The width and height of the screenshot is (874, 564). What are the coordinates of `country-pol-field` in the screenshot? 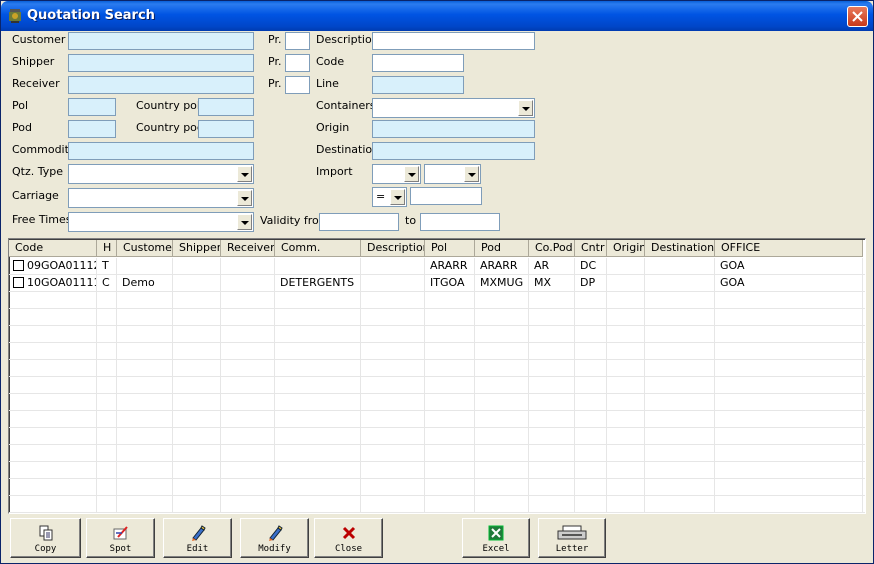 It's located at (226, 107).